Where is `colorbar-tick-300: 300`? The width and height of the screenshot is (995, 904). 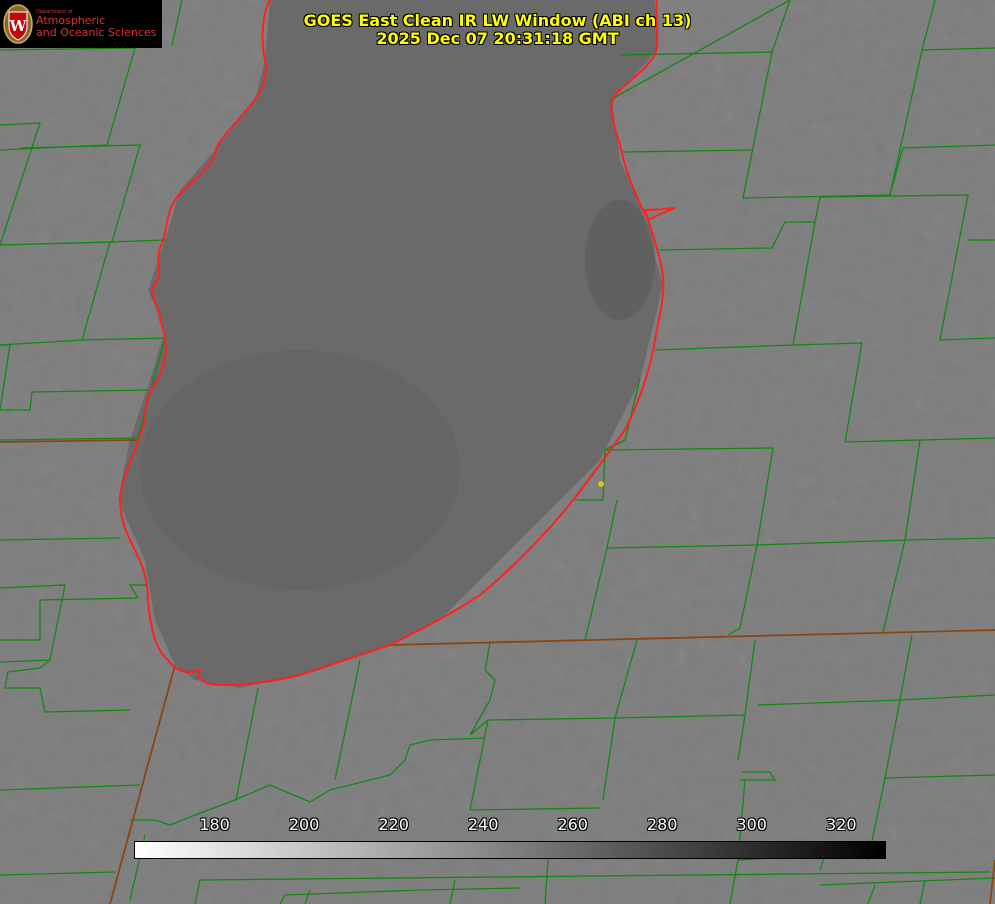
colorbar-tick-300: 300 is located at coordinates (751, 824).